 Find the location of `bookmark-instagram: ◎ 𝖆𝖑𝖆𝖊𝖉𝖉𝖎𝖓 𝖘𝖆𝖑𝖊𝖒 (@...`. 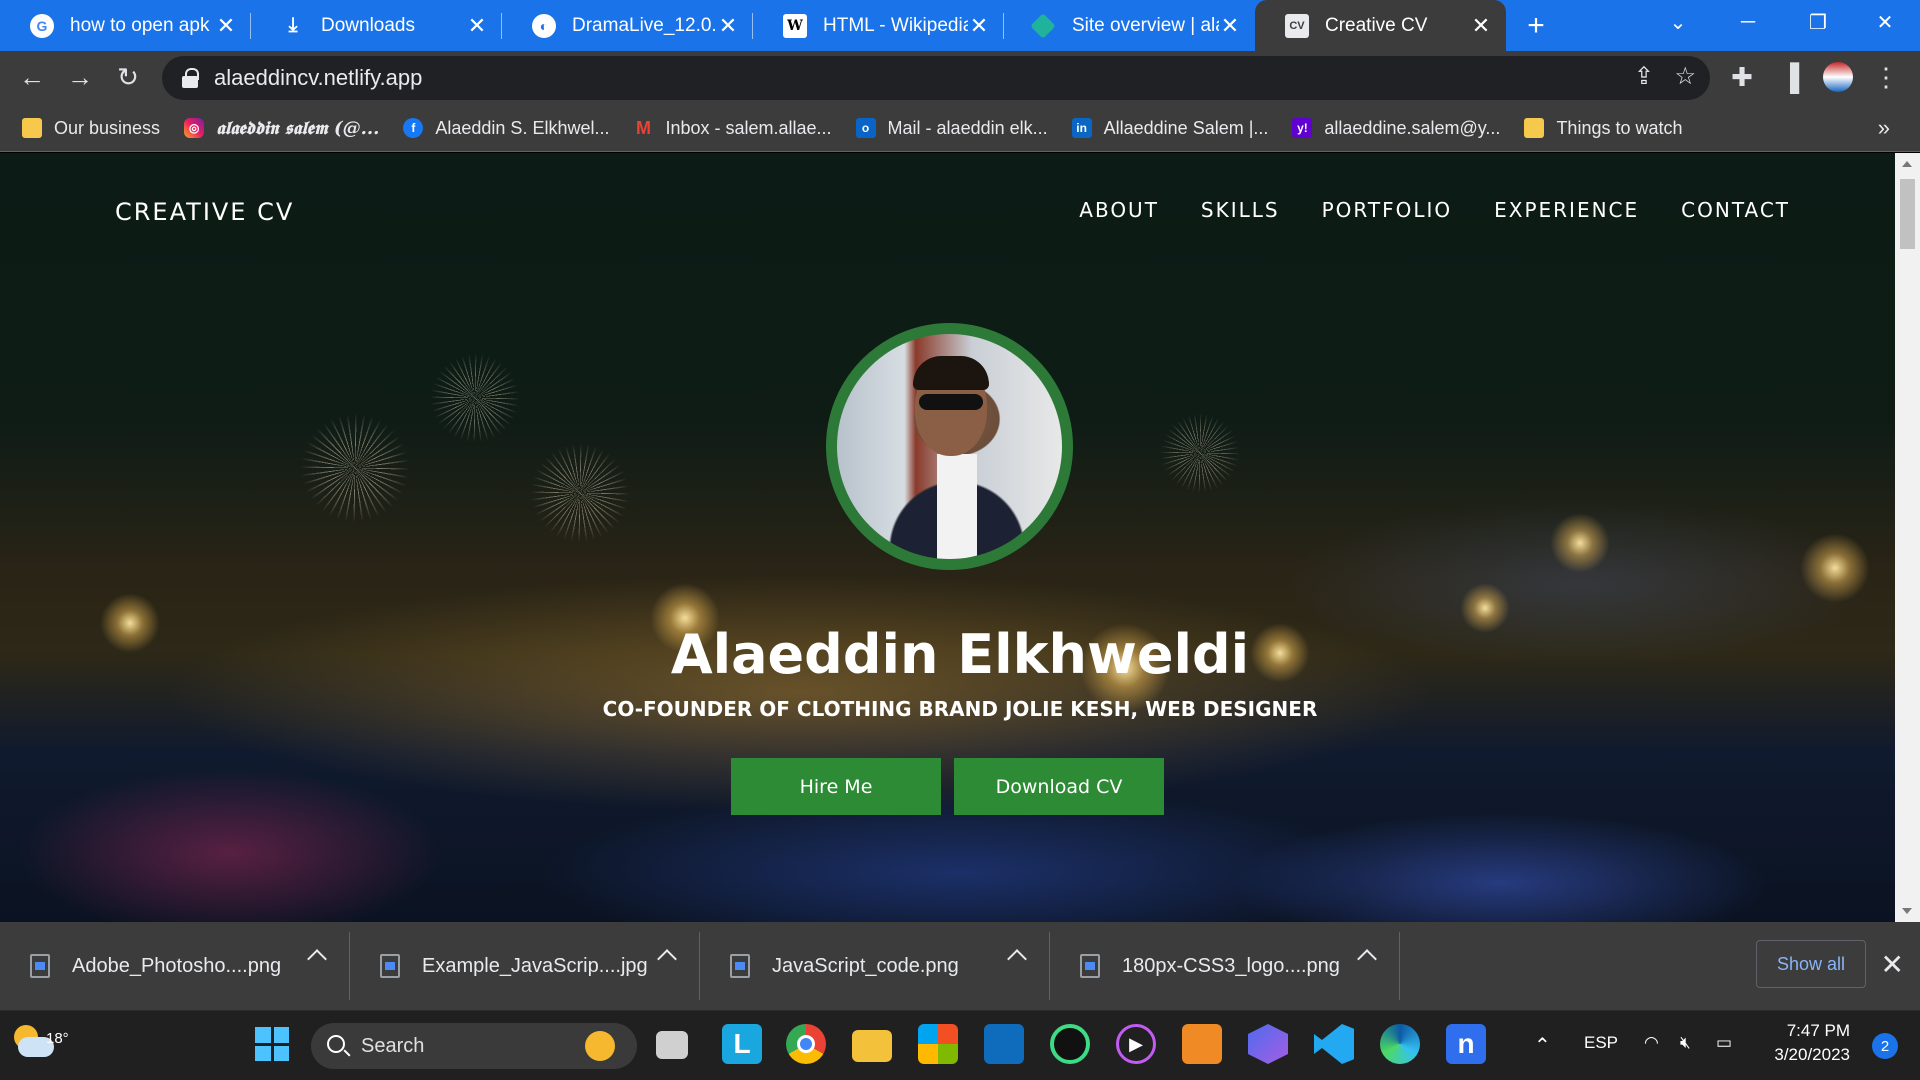

bookmark-instagram: ◎ 𝖆𝖑𝖆𝖊𝖉𝖉𝖎𝖓 𝖘𝖆𝖑𝖊𝖒 (@... is located at coordinates (281, 128).